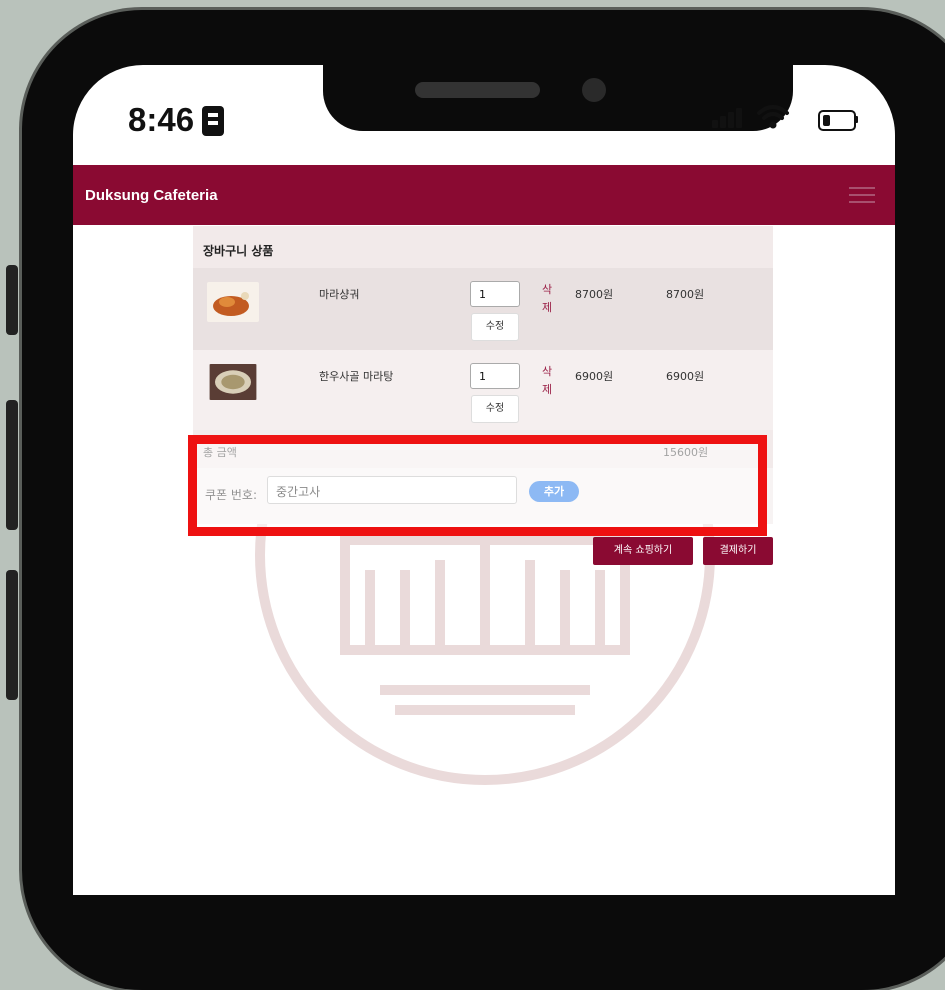 The width and height of the screenshot is (945, 990). What do you see at coordinates (483, 390) in the screenshot?
I see `cart-item-row: 한우사골 마라탕 1 수정 삭제 6900원 6900원` at bounding box center [483, 390].